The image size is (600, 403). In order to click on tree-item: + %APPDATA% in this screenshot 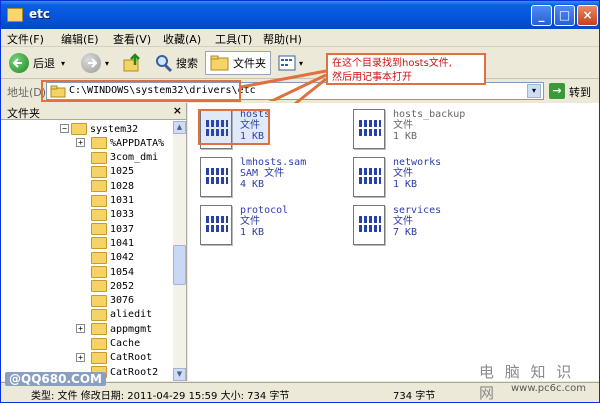, I will do `click(120, 143)`.